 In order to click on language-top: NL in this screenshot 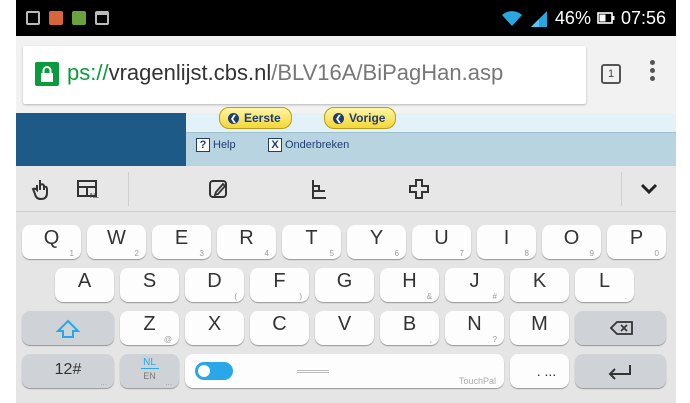, I will do `click(149, 363)`.